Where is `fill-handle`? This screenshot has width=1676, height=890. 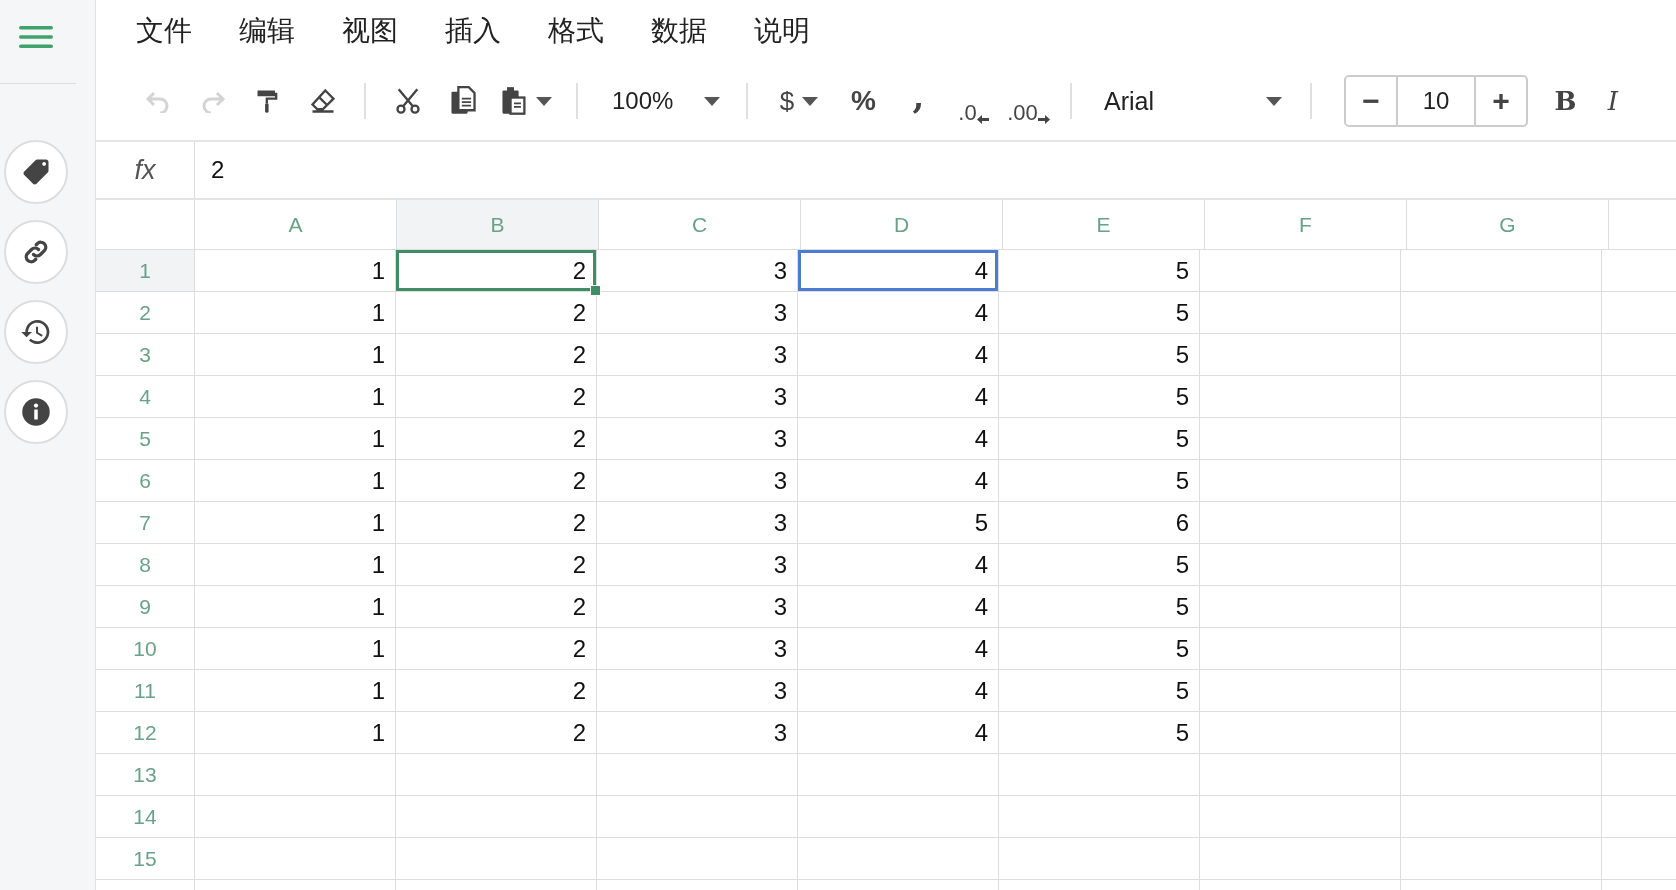 fill-handle is located at coordinates (595, 290).